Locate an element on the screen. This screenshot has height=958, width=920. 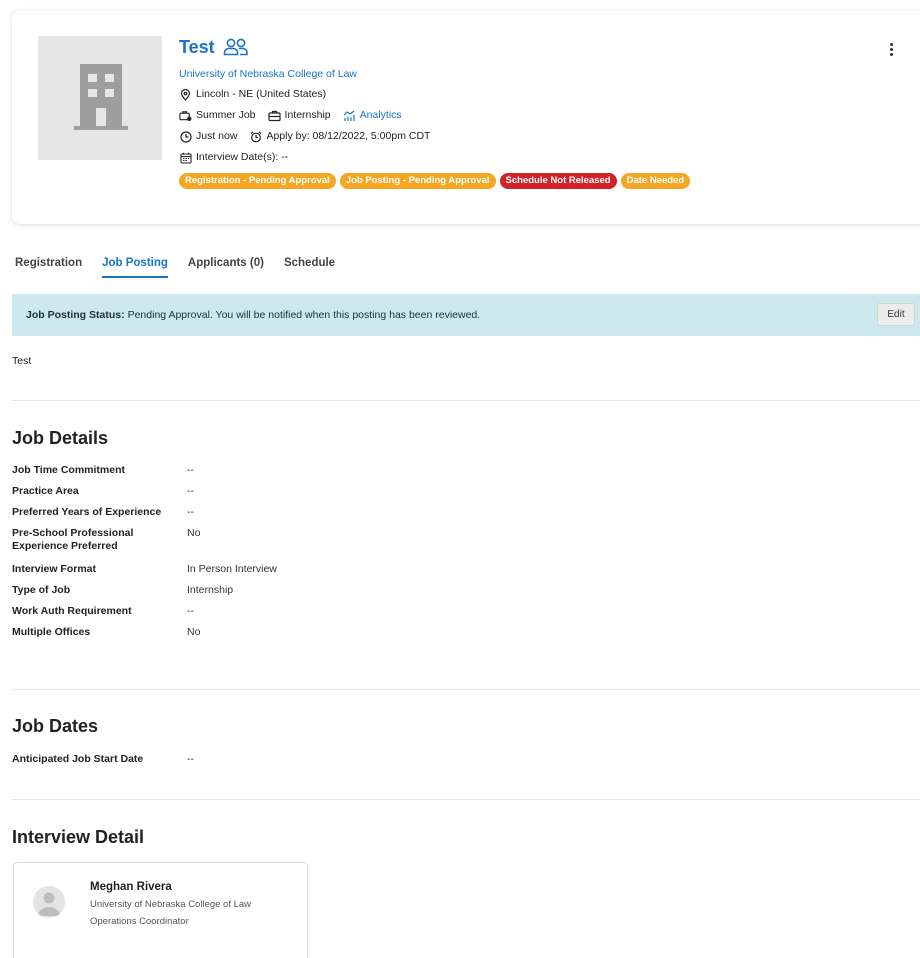
tab-applicants: Applicants (0) is located at coordinates (226, 267).